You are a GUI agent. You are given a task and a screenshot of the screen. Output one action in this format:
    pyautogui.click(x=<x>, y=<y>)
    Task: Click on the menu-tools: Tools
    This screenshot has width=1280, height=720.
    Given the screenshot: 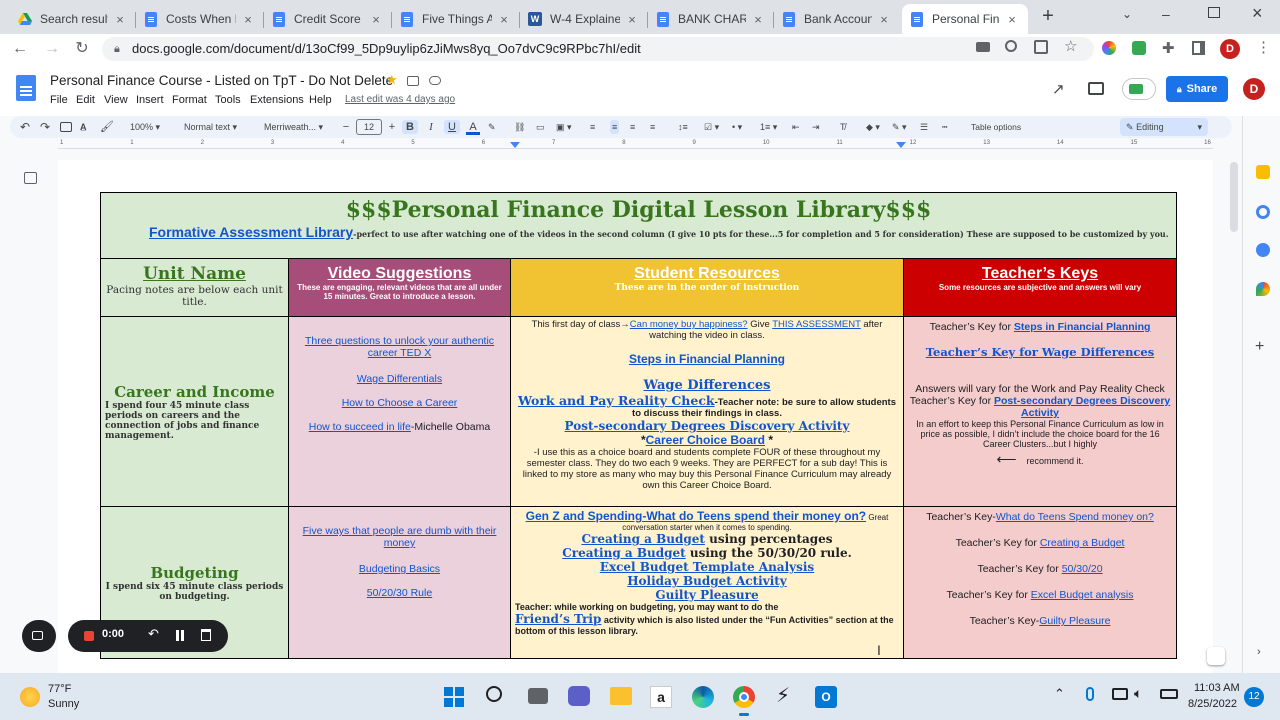 What is the action you would take?
    pyautogui.click(x=228, y=100)
    